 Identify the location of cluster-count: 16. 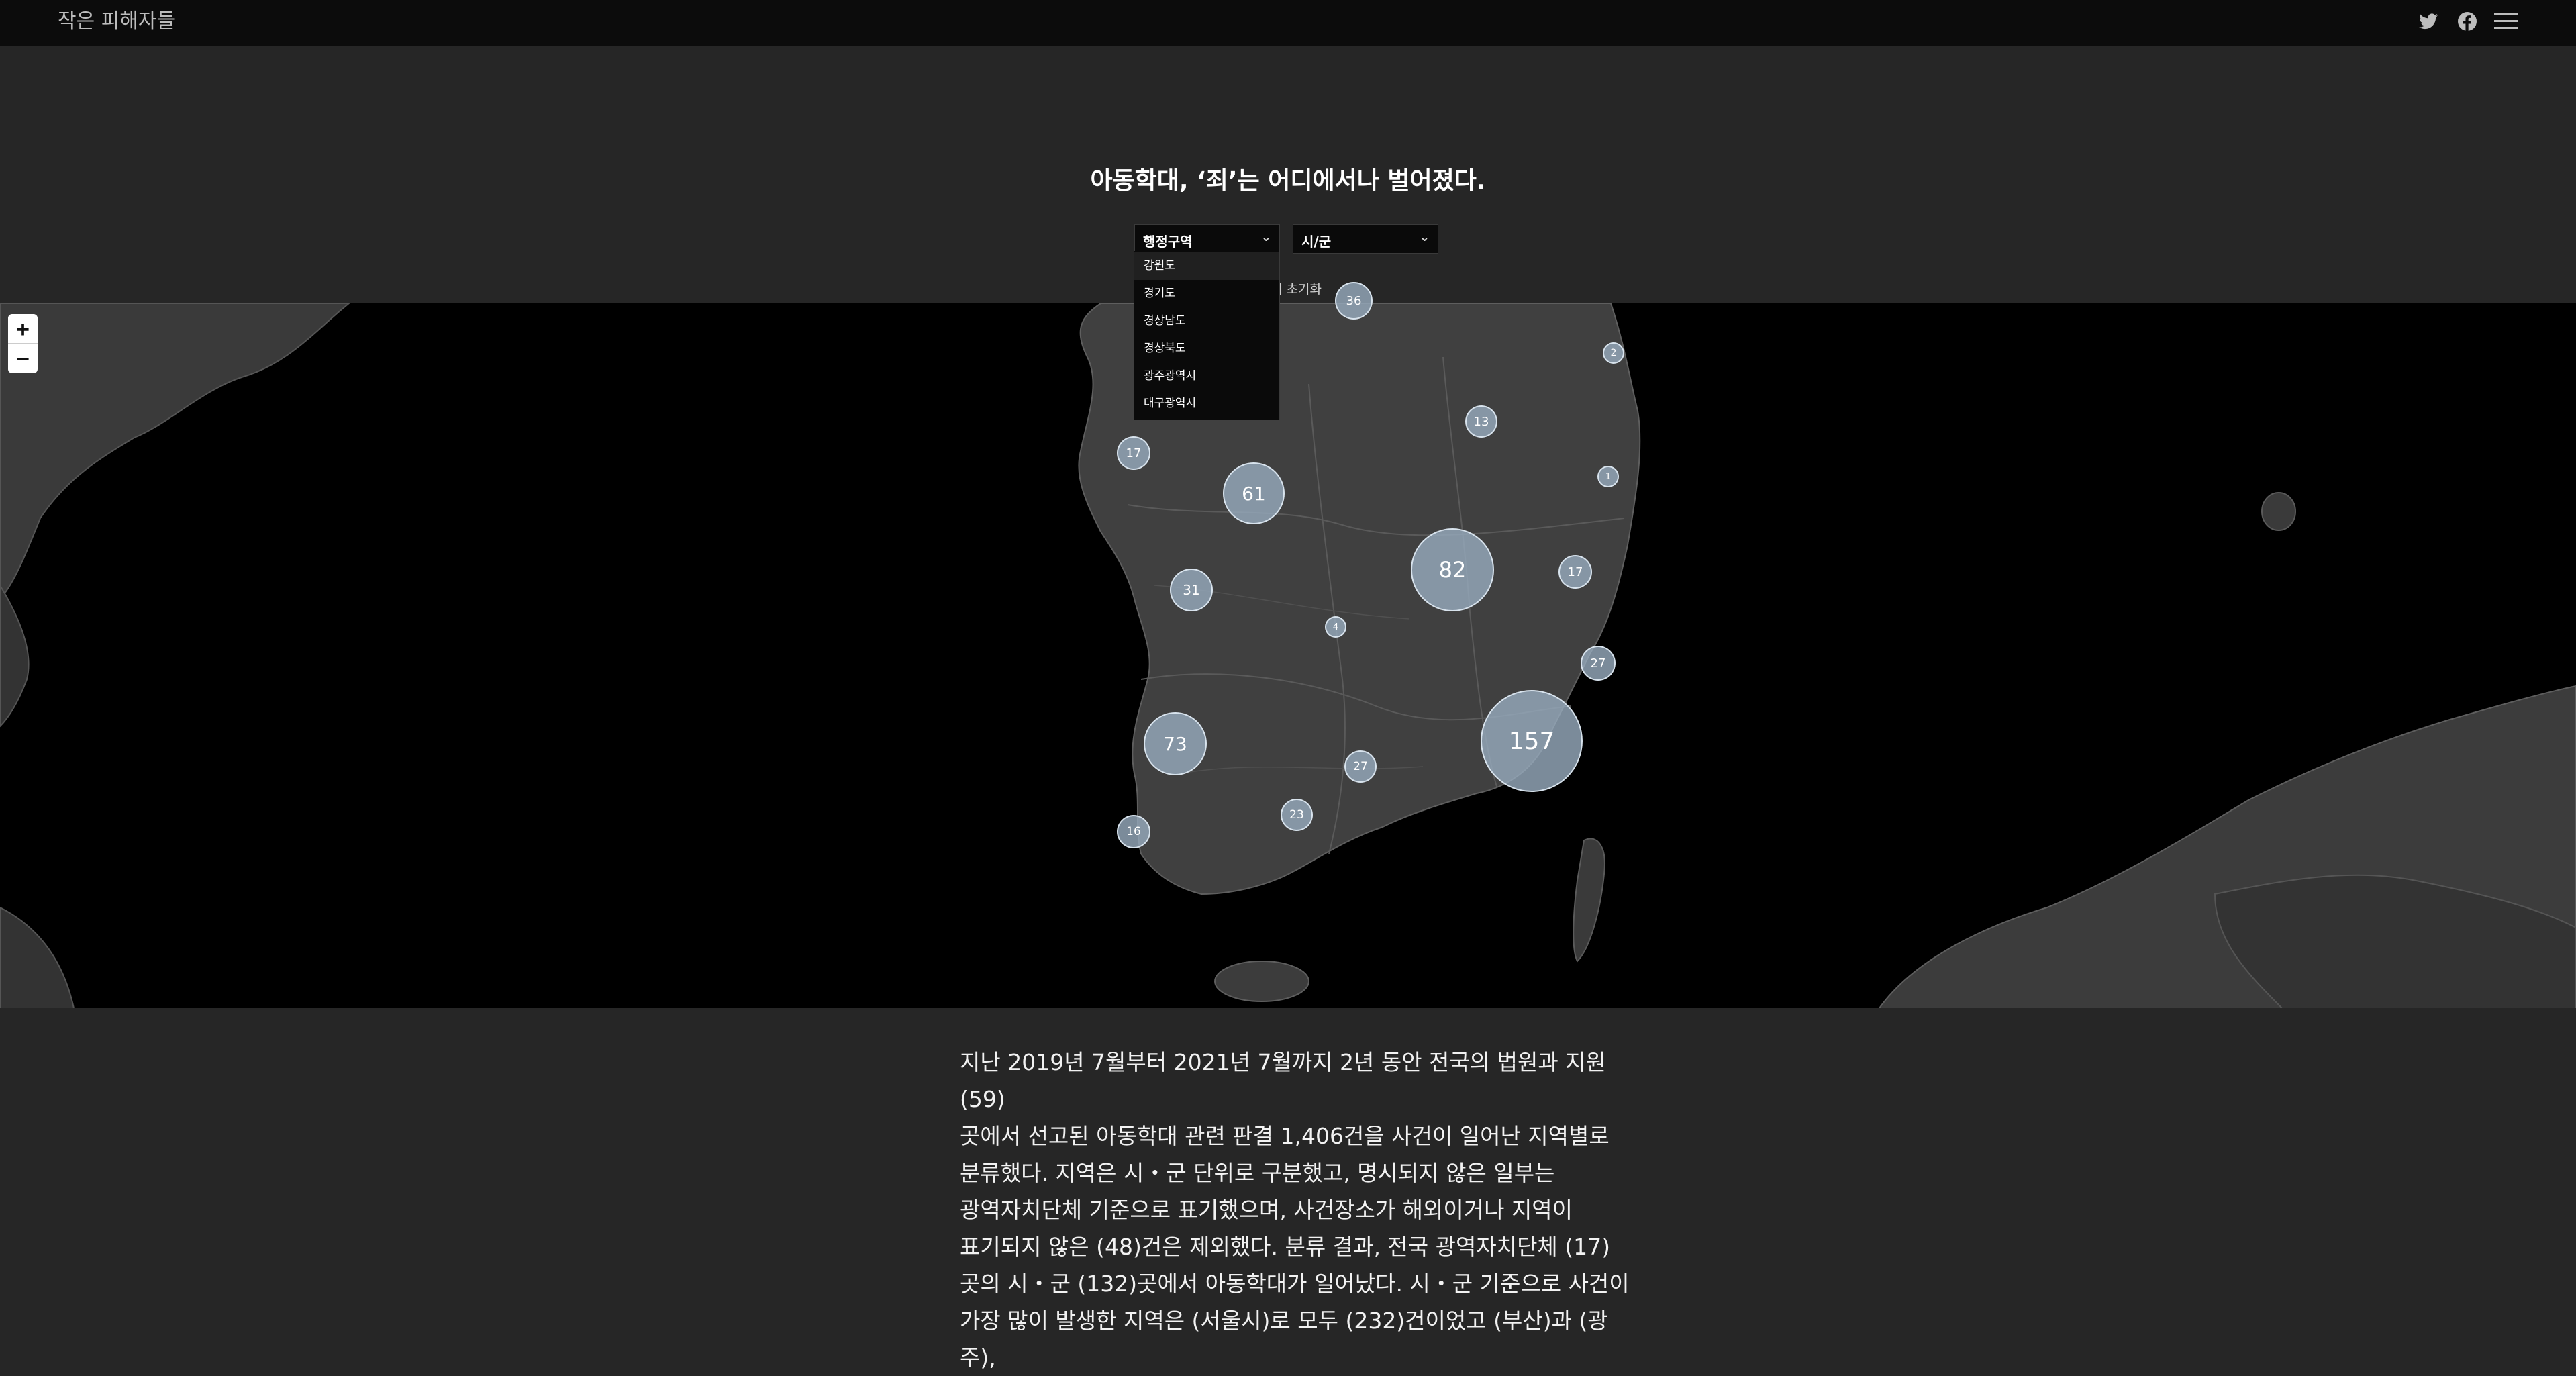
(1133, 832).